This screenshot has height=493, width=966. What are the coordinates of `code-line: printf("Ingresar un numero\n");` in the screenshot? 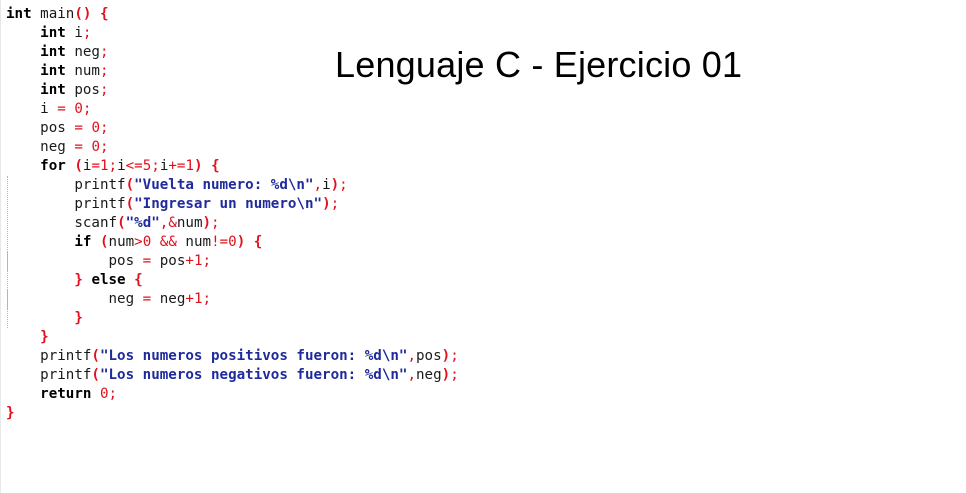 It's located at (232, 204).